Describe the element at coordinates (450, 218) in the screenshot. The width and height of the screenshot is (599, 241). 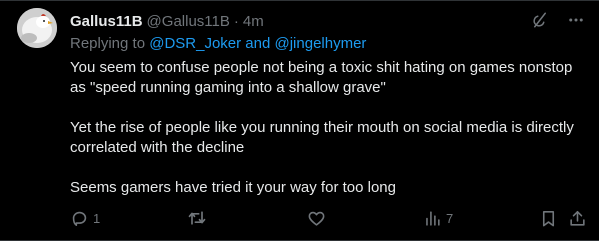
I see `views-count: 7` at that location.